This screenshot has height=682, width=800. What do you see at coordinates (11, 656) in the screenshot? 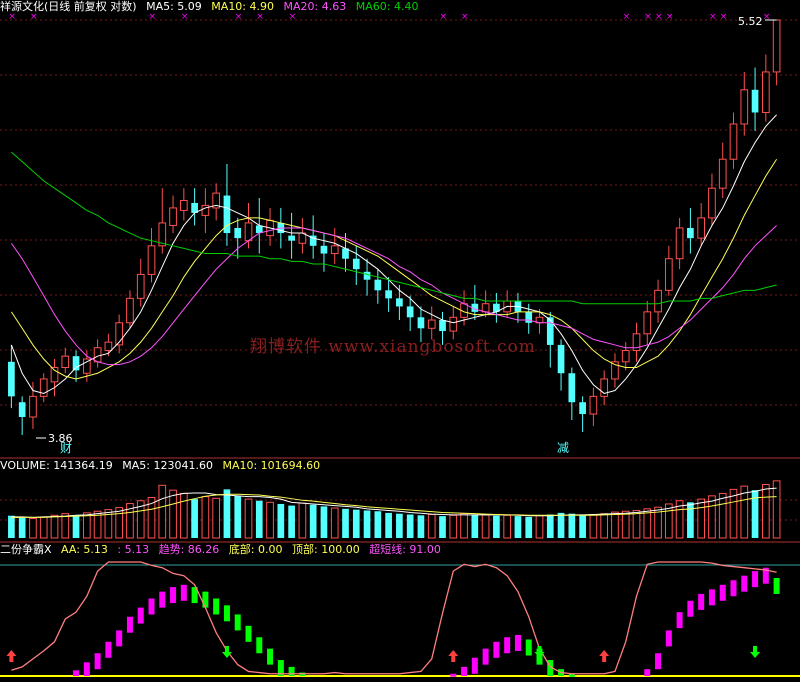
I see `buy-arrow` at bounding box center [11, 656].